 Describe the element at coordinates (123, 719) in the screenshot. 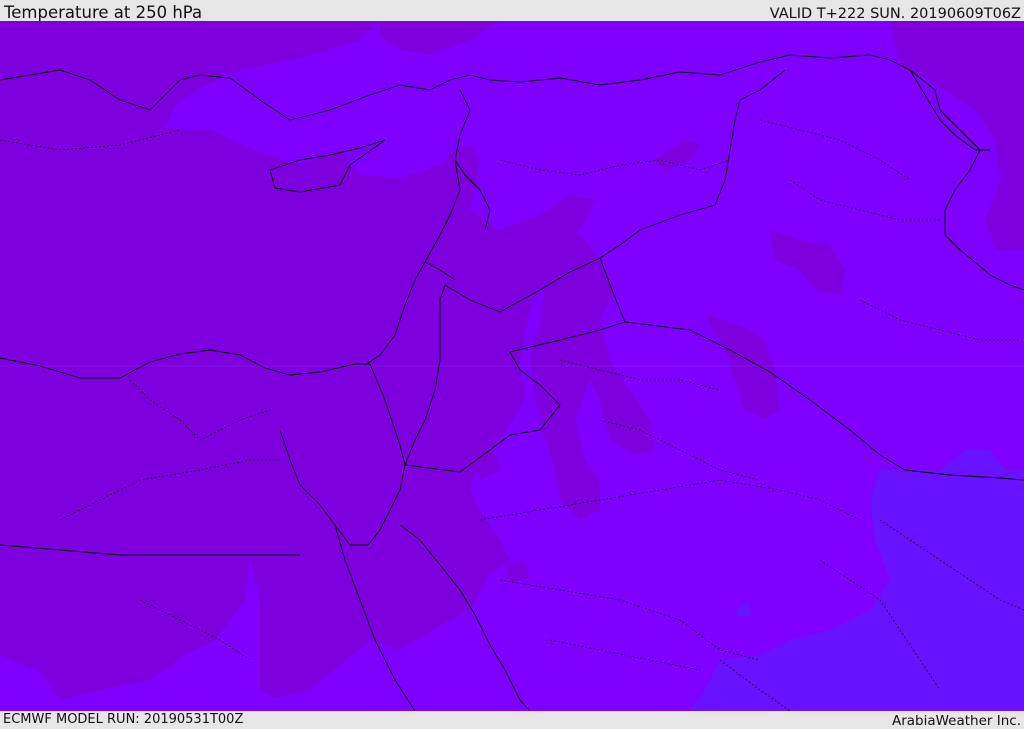

I see `model-run: ECMWF MODEL RUN: 20190531T00Z` at that location.